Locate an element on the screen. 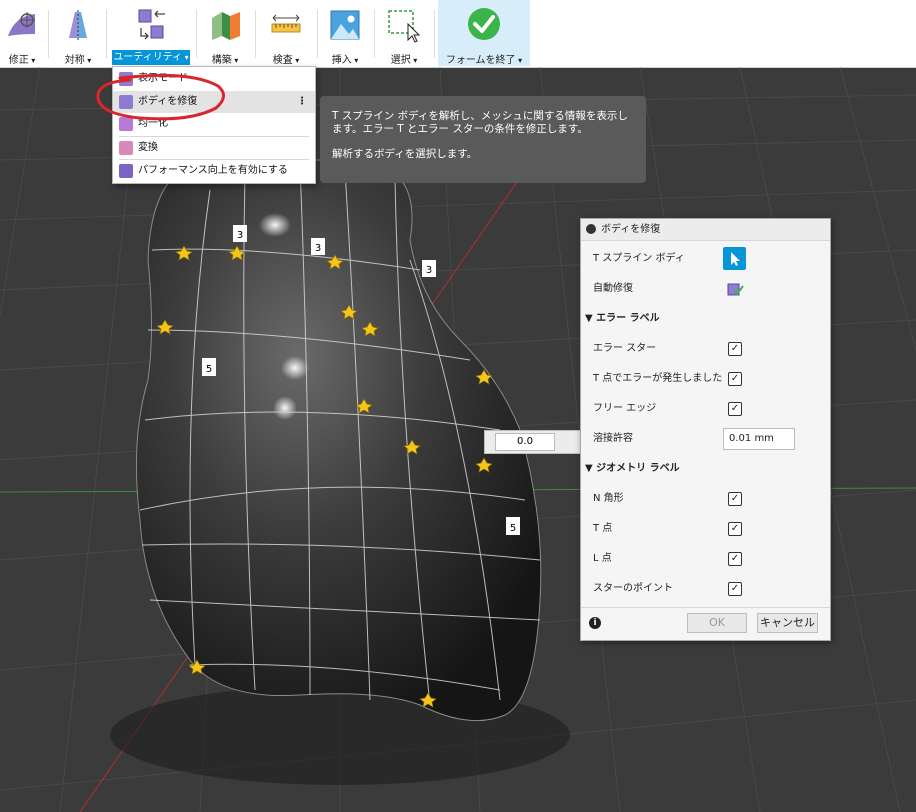 The image size is (916, 812). star-point-checkbox: ✓ is located at coordinates (735, 589).